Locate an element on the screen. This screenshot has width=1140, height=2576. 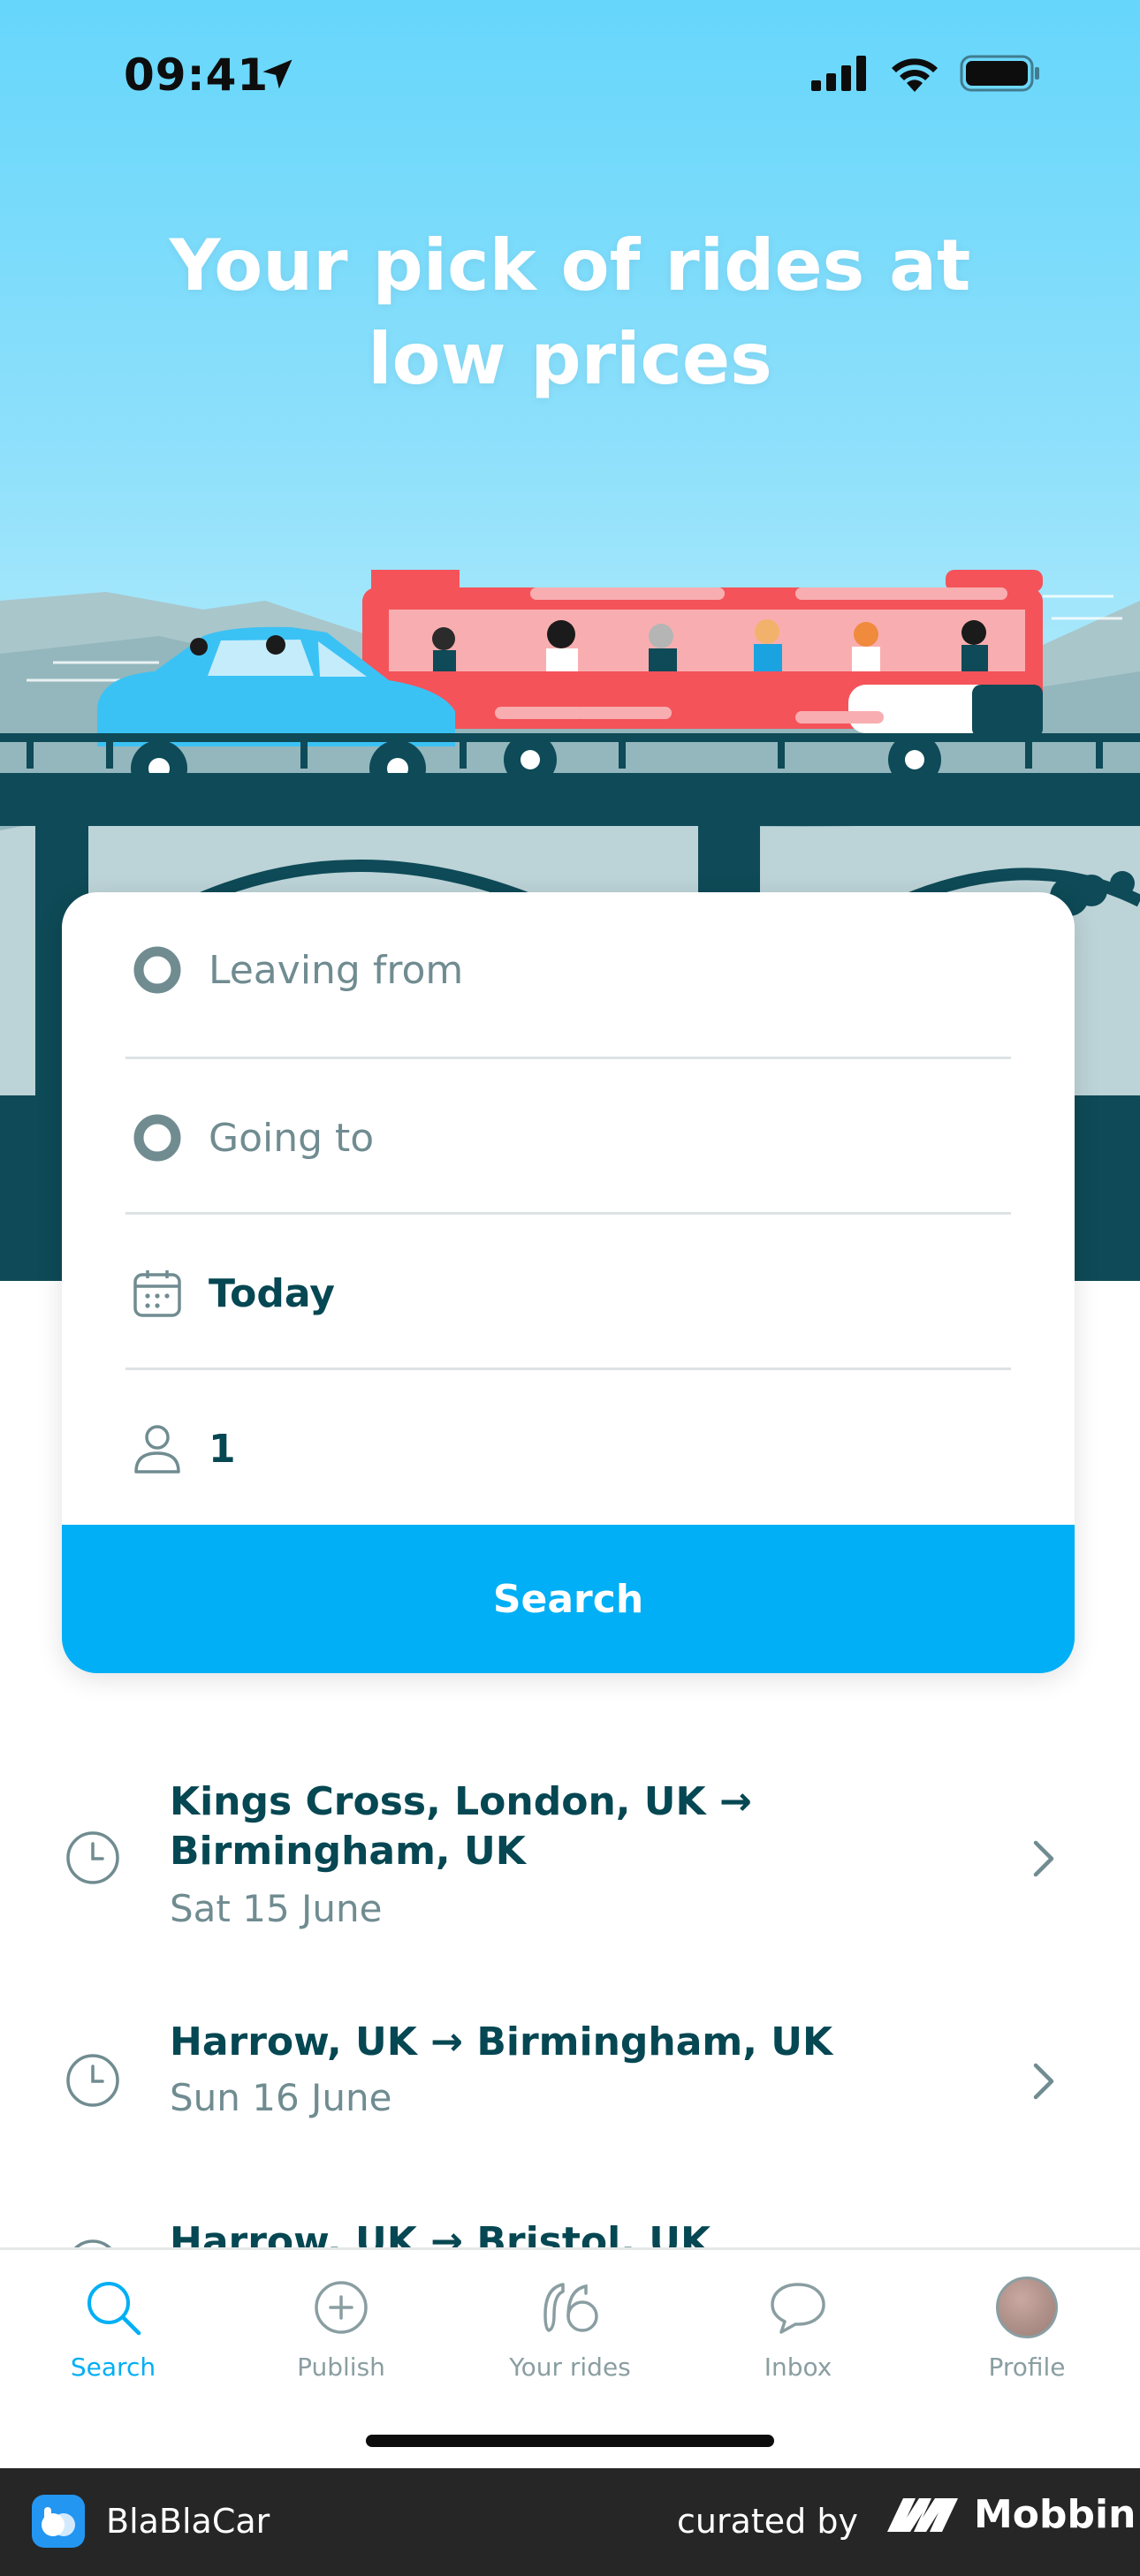
status-icons is located at coordinates (926, 74).